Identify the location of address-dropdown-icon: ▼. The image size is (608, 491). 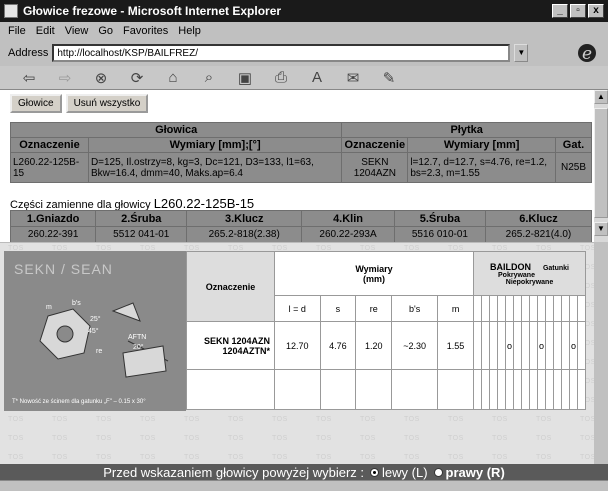
(521, 53).